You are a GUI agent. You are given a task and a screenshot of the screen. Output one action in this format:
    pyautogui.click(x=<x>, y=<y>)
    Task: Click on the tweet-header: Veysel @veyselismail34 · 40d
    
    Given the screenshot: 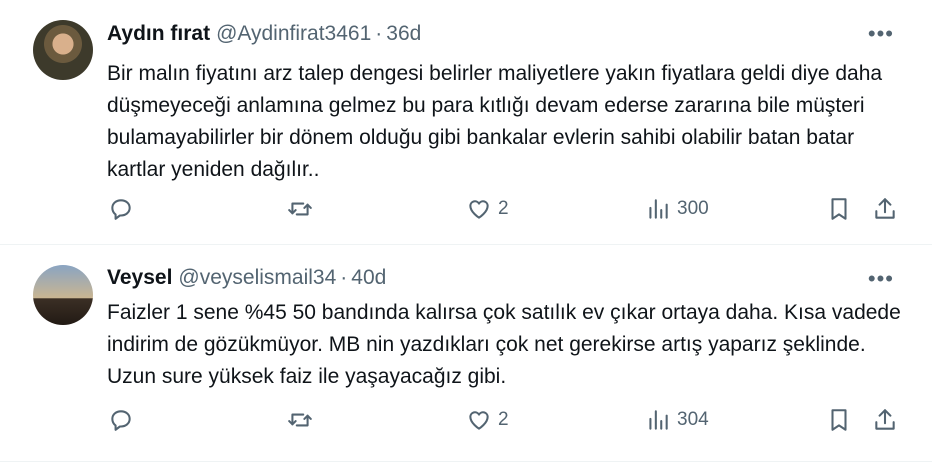 What is the action you would take?
    pyautogui.click(x=246, y=278)
    